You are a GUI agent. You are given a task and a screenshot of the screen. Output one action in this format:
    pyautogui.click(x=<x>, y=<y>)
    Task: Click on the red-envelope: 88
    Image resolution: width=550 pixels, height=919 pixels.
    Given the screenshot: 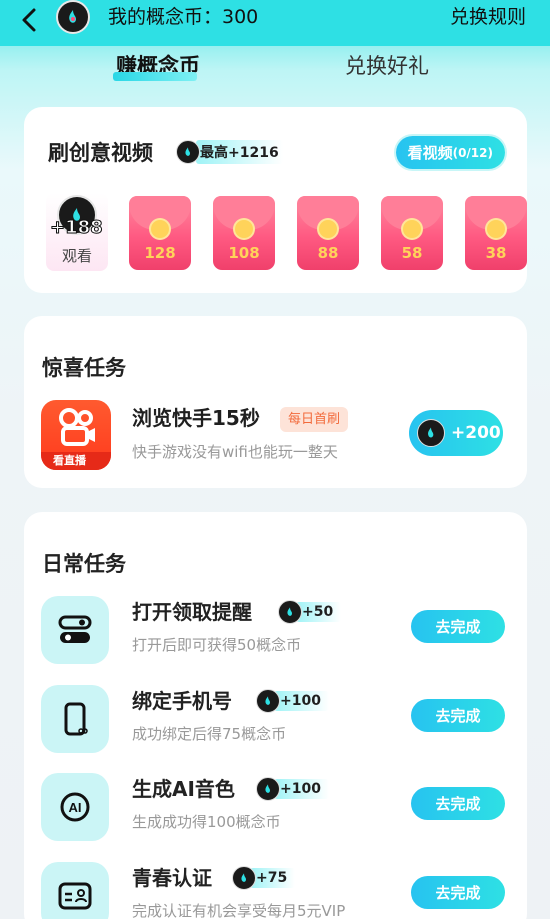 What is the action you would take?
    pyautogui.click(x=328, y=233)
    